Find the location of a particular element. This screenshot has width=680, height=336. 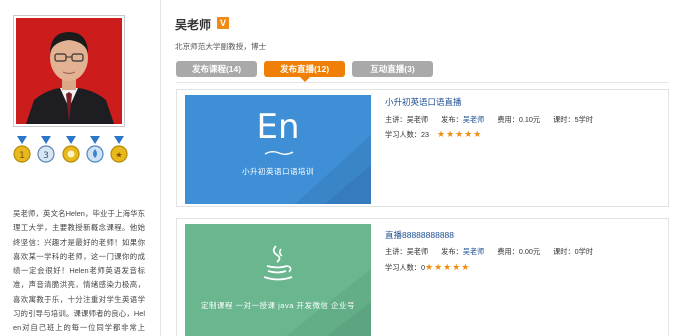

java-cup-icon is located at coordinates (278, 264).